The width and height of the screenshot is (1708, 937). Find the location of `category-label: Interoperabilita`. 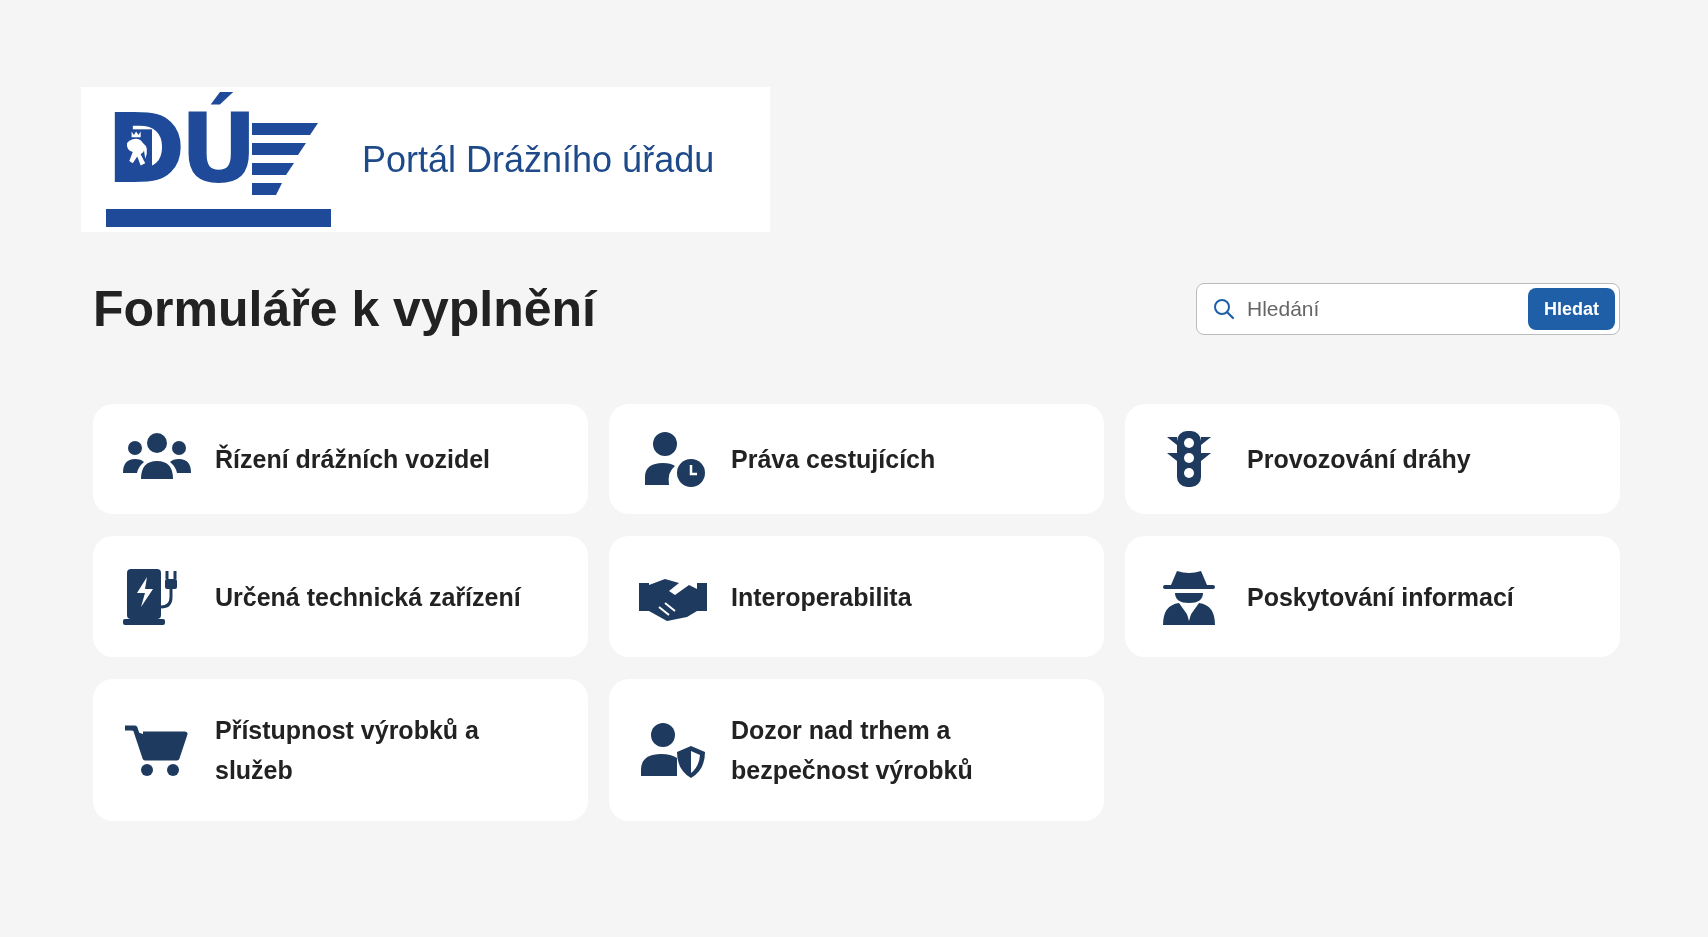

category-label: Interoperabilita is located at coordinates (821, 597).